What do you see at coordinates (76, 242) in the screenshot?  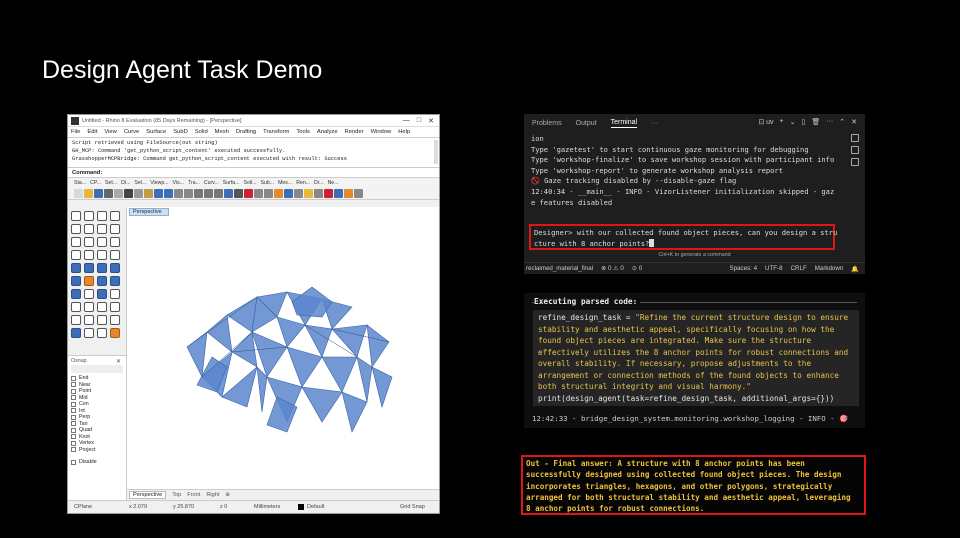 I see `polygon-icon` at bounding box center [76, 242].